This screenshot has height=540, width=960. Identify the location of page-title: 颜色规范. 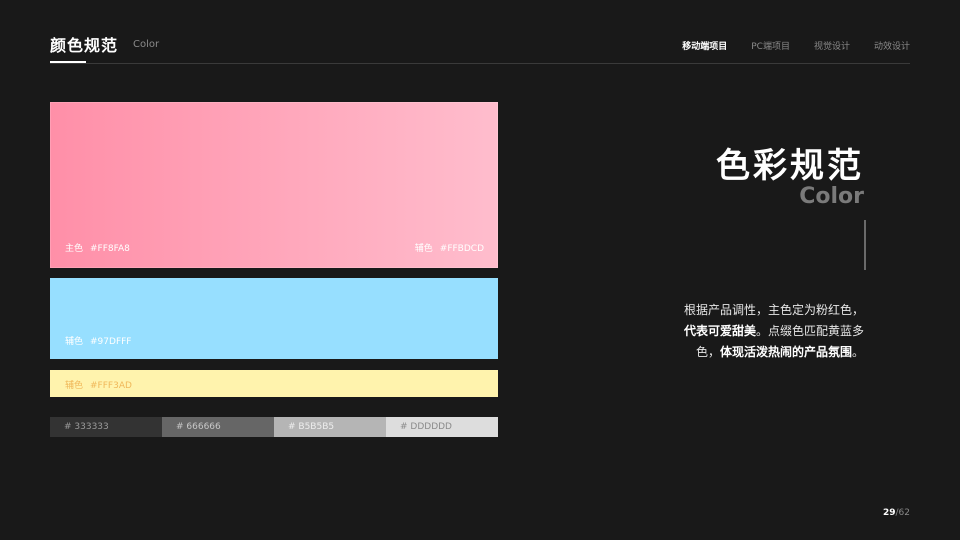
(84, 45).